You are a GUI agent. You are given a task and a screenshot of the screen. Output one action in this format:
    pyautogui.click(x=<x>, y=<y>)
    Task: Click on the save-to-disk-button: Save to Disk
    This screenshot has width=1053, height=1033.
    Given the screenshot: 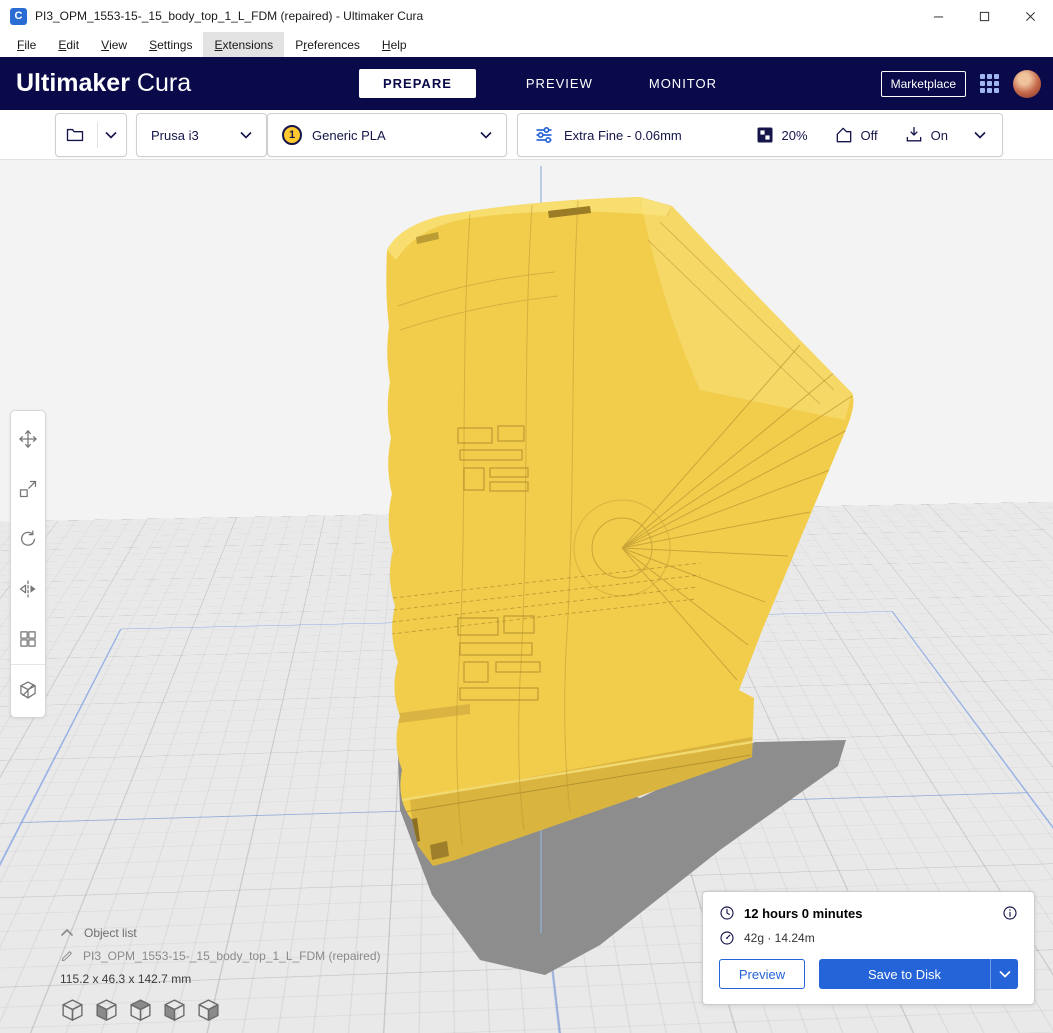 What is the action you would take?
    pyautogui.click(x=918, y=974)
    